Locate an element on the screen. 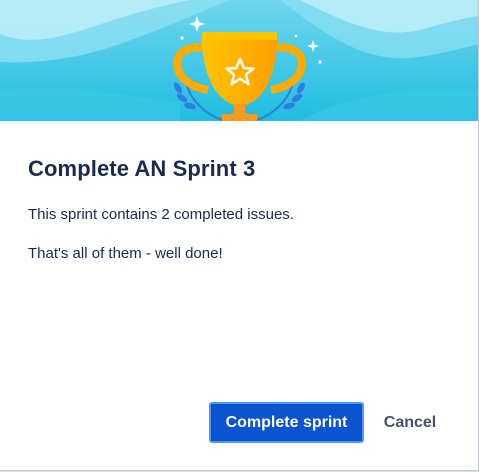 Image resolution: width=479 pixels, height=472 pixels. dialog-title: Complete AN Sprint 3 is located at coordinates (142, 168).